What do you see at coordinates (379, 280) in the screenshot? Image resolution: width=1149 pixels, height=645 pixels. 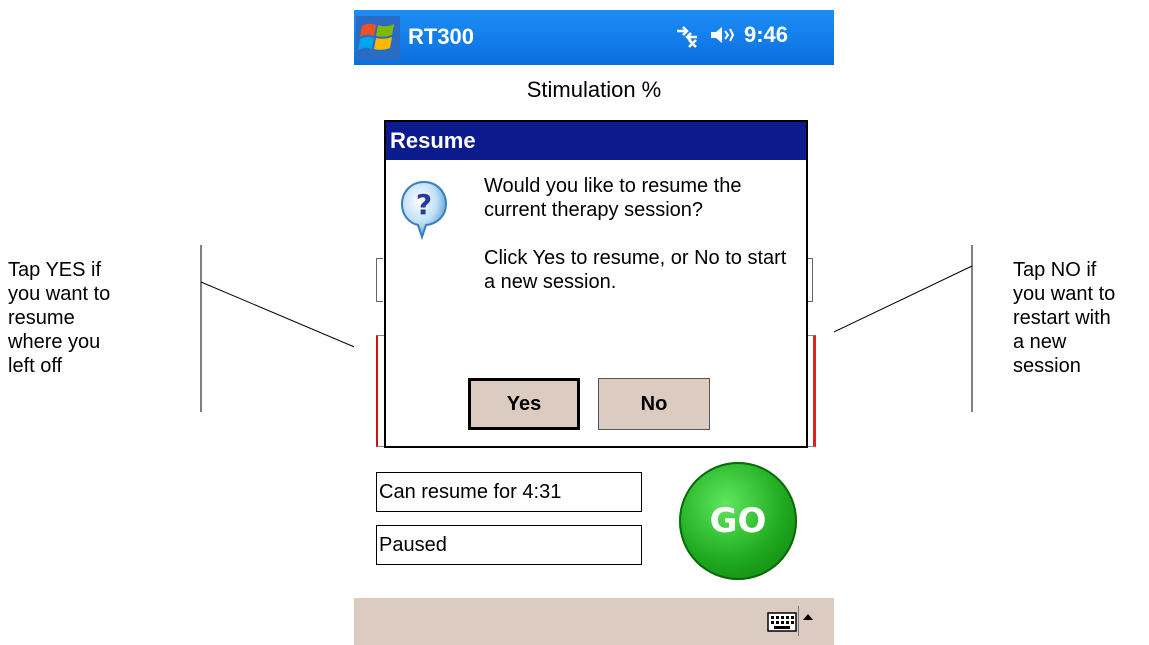 I see `stimulation-bar-frame-left` at bounding box center [379, 280].